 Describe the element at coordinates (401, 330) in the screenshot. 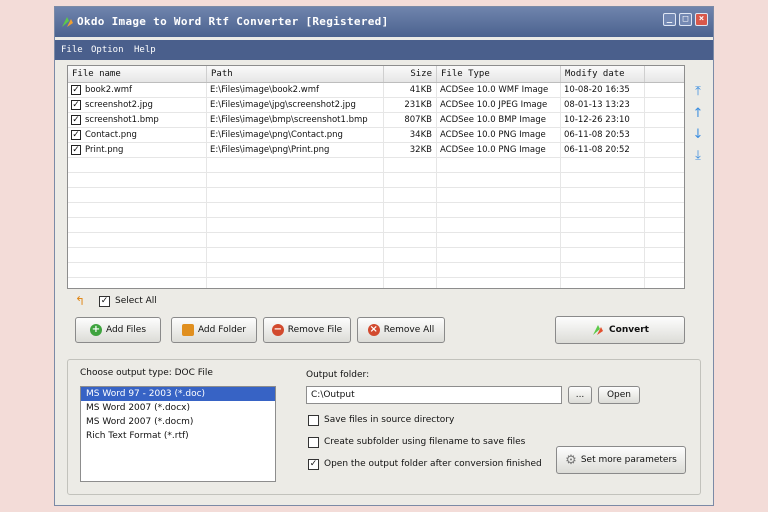

I see `remove-all-button: × Remove All` at that location.